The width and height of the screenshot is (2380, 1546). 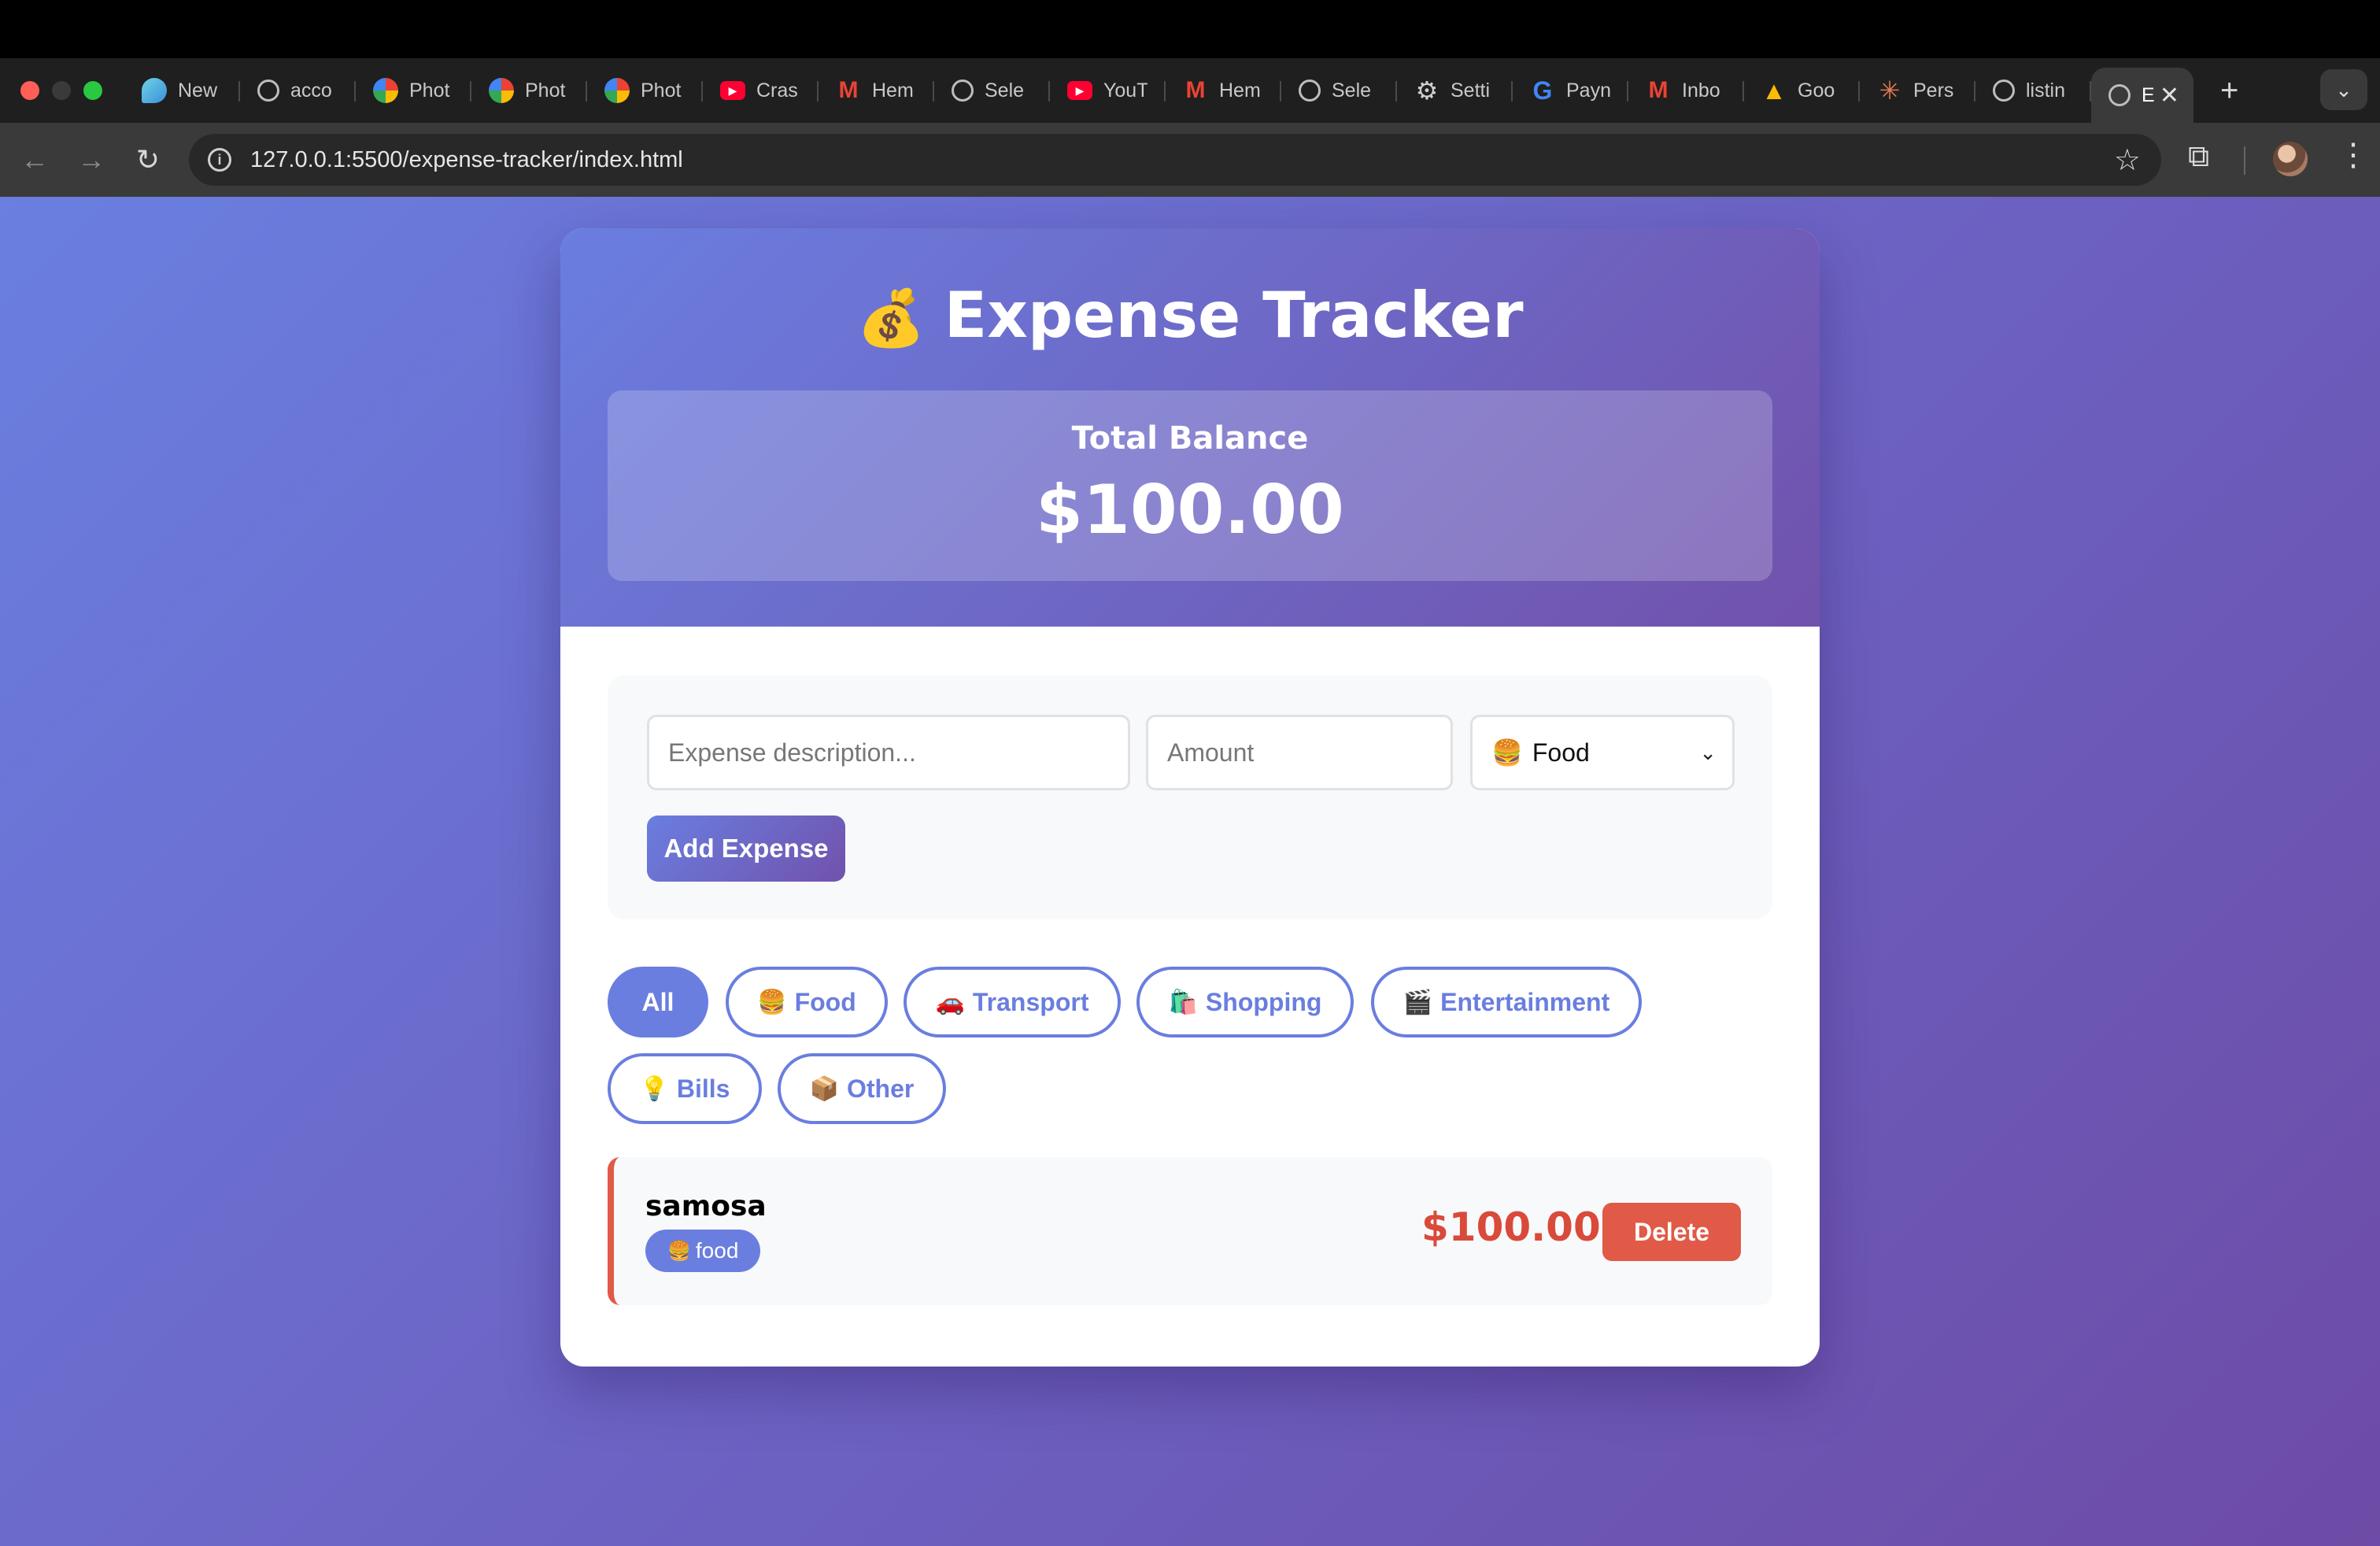 What do you see at coordinates (2046, 90) in the screenshot?
I see `tab-label: listin` at bounding box center [2046, 90].